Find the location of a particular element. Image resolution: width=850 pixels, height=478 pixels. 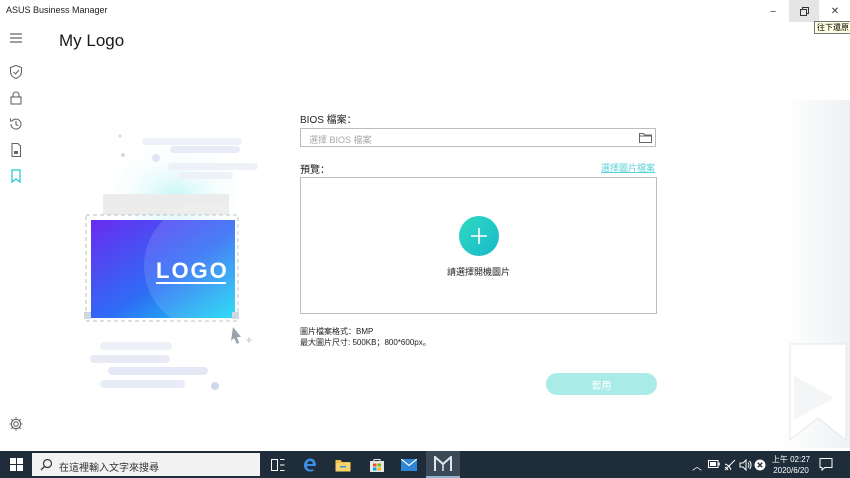

apply-button: 套用 is located at coordinates (601, 384).